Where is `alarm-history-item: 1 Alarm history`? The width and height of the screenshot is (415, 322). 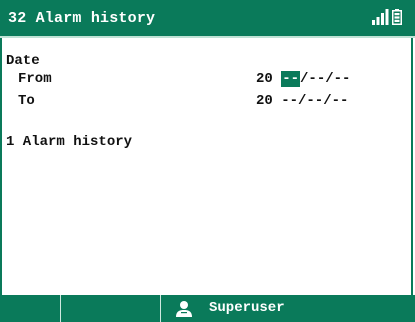 alarm-history-item: 1 Alarm history is located at coordinates (69, 142).